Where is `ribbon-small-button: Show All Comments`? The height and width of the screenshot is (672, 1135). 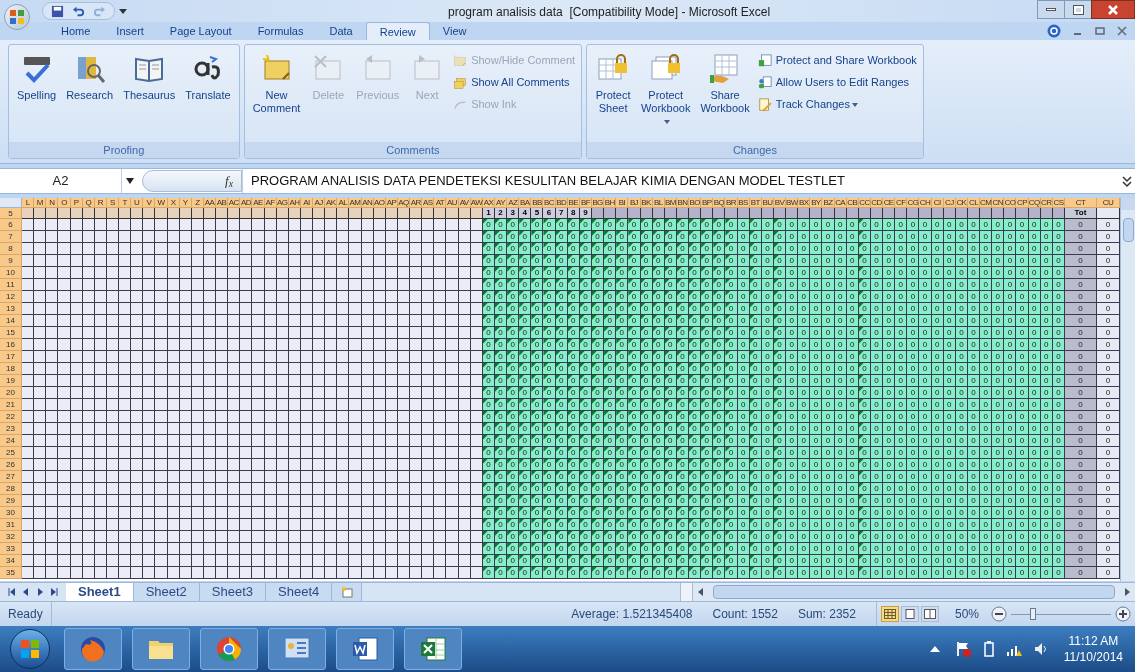
ribbon-small-button: Show All Comments is located at coordinates (514, 82).